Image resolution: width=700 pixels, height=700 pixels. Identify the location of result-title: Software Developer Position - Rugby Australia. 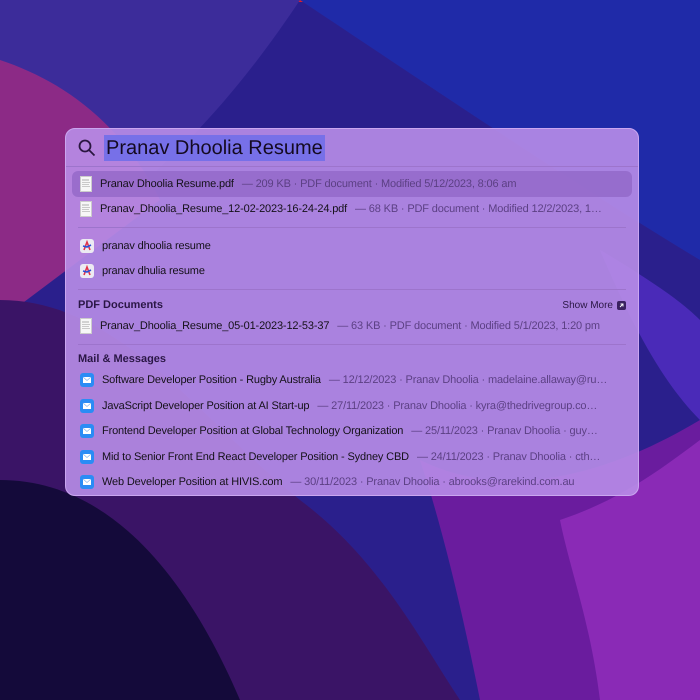
(211, 380).